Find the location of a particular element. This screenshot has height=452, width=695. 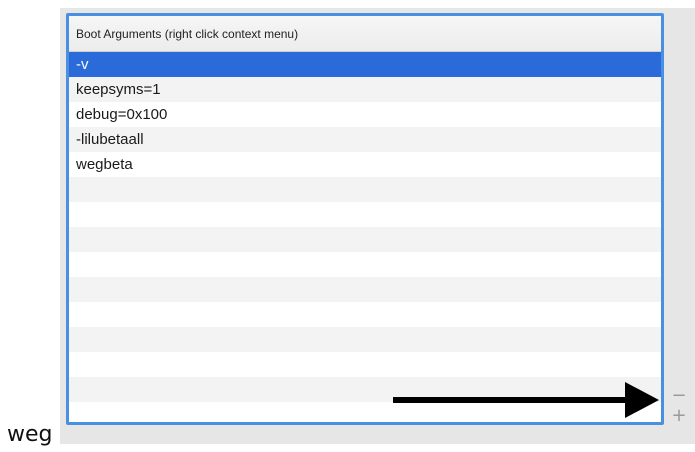

table-row: debug=0x100 is located at coordinates (365, 114).